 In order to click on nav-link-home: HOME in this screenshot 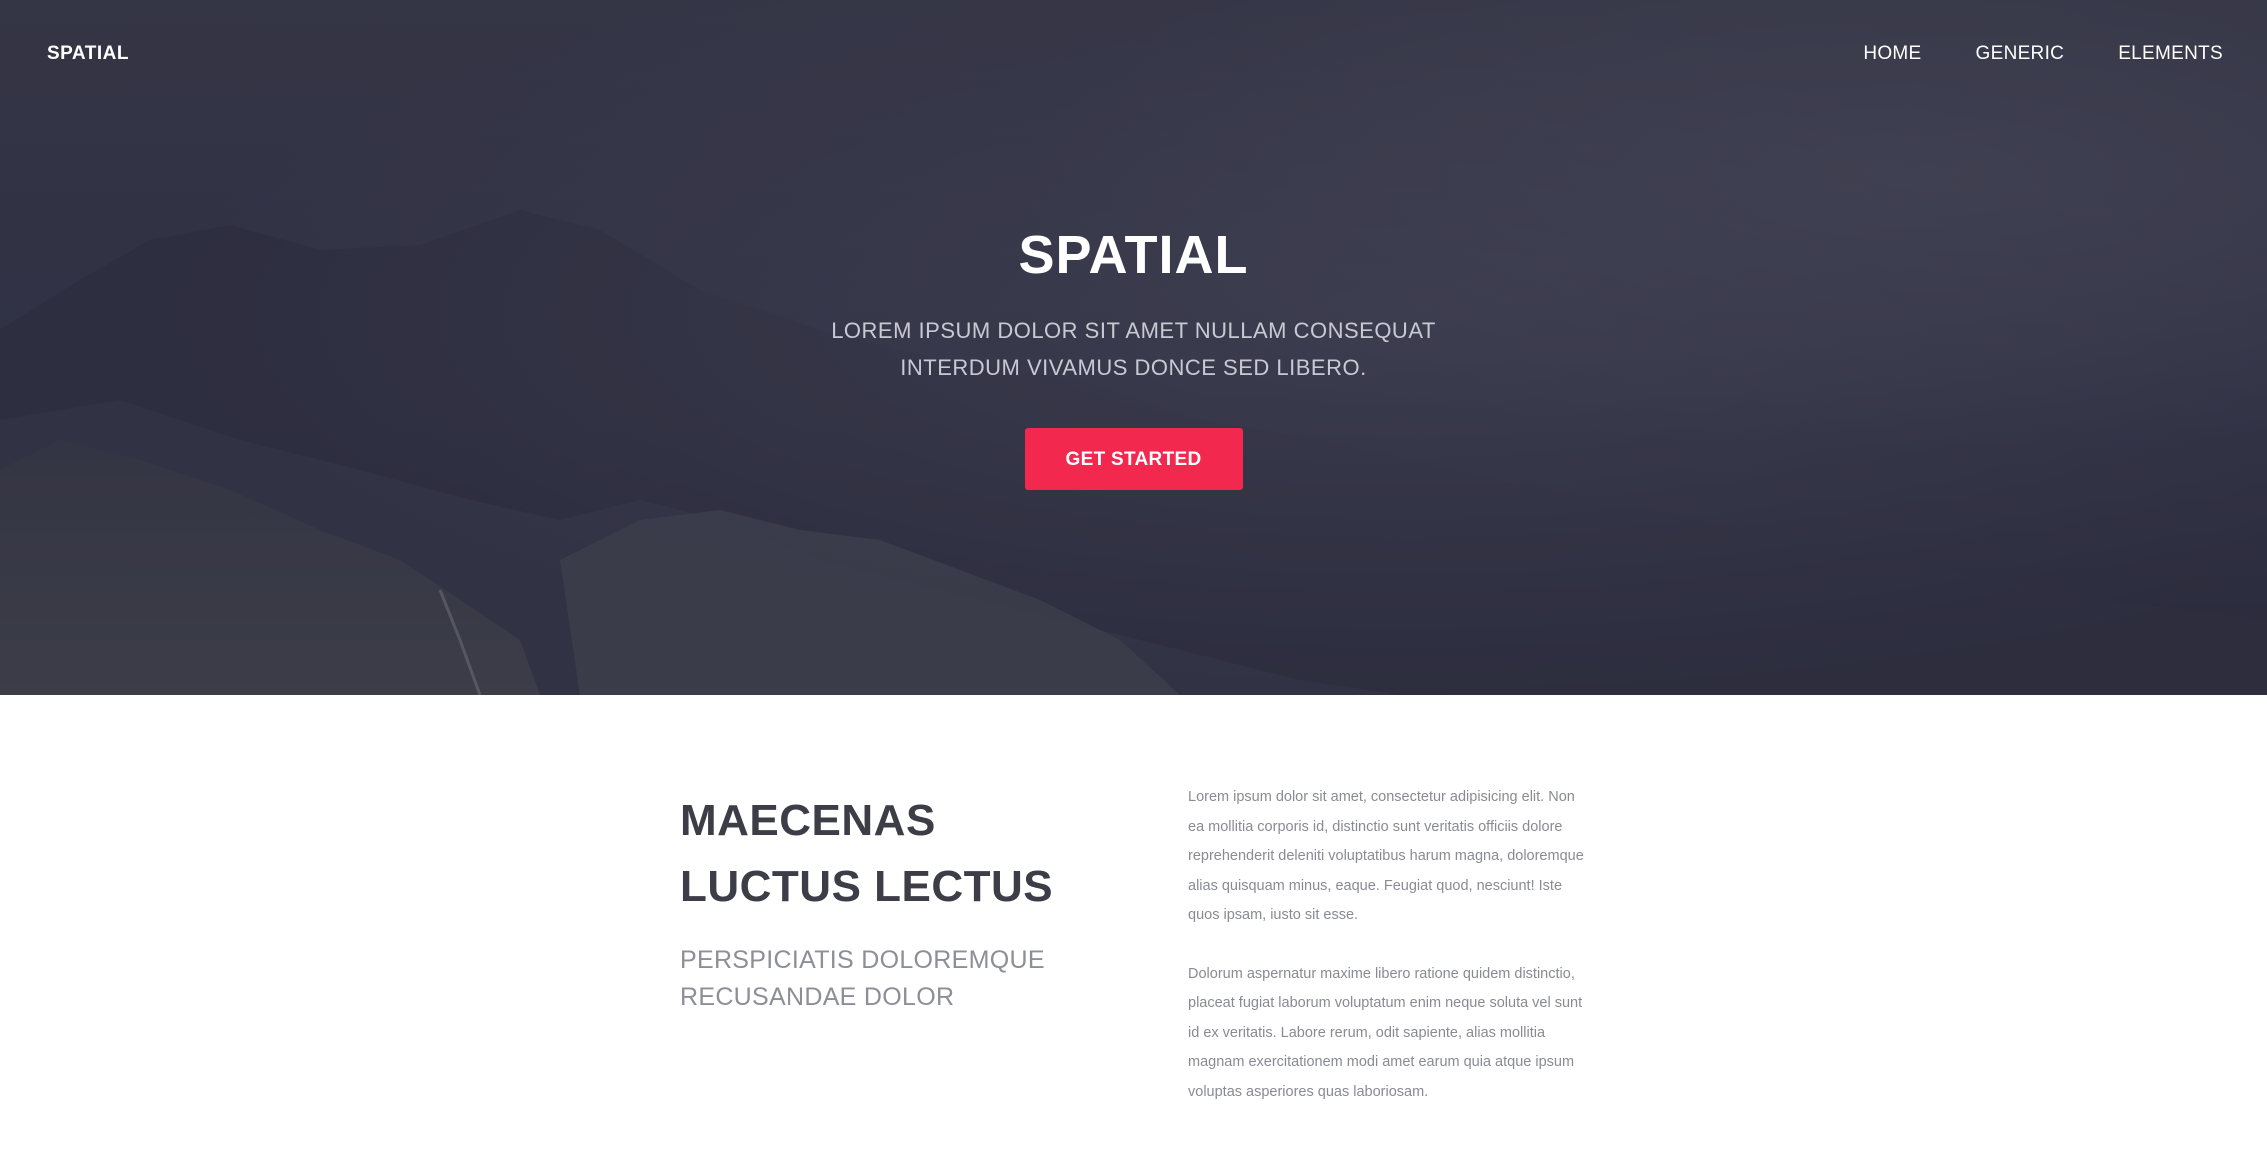, I will do `click(1892, 54)`.